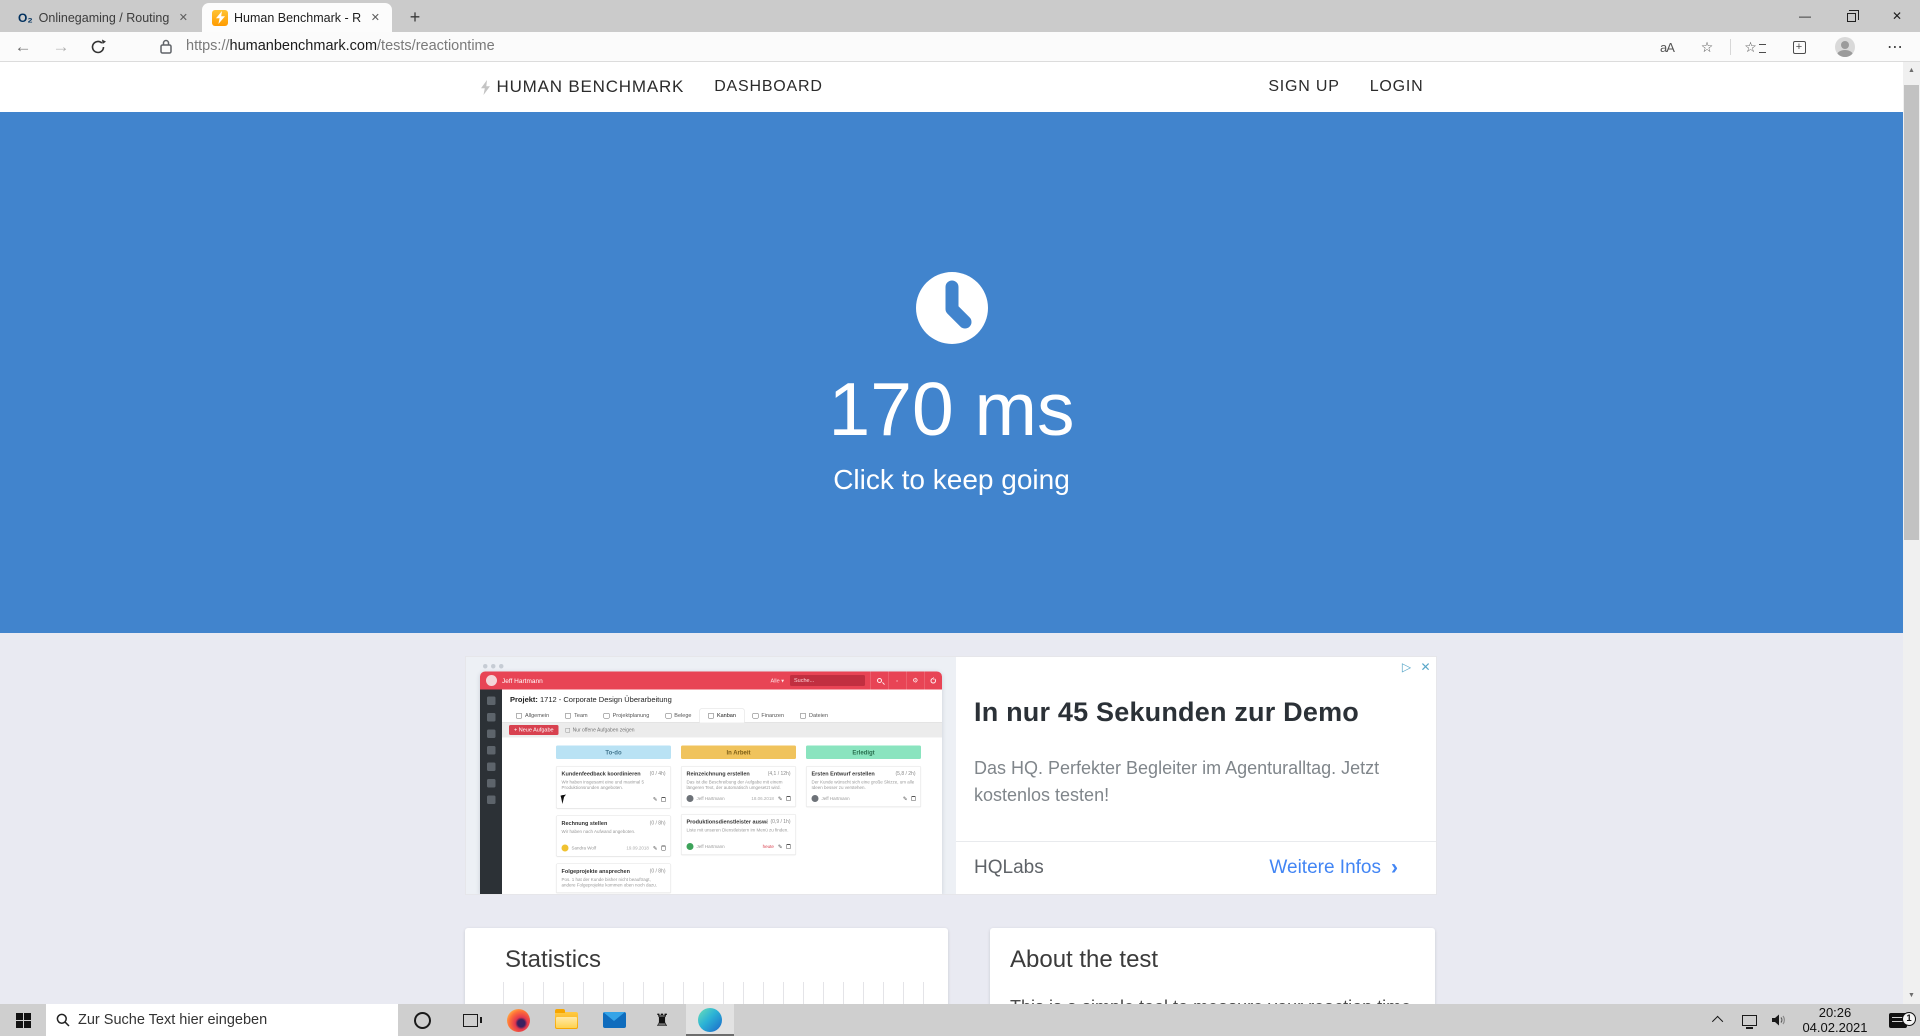  I want to click on restore-icon, so click(1852, 15).